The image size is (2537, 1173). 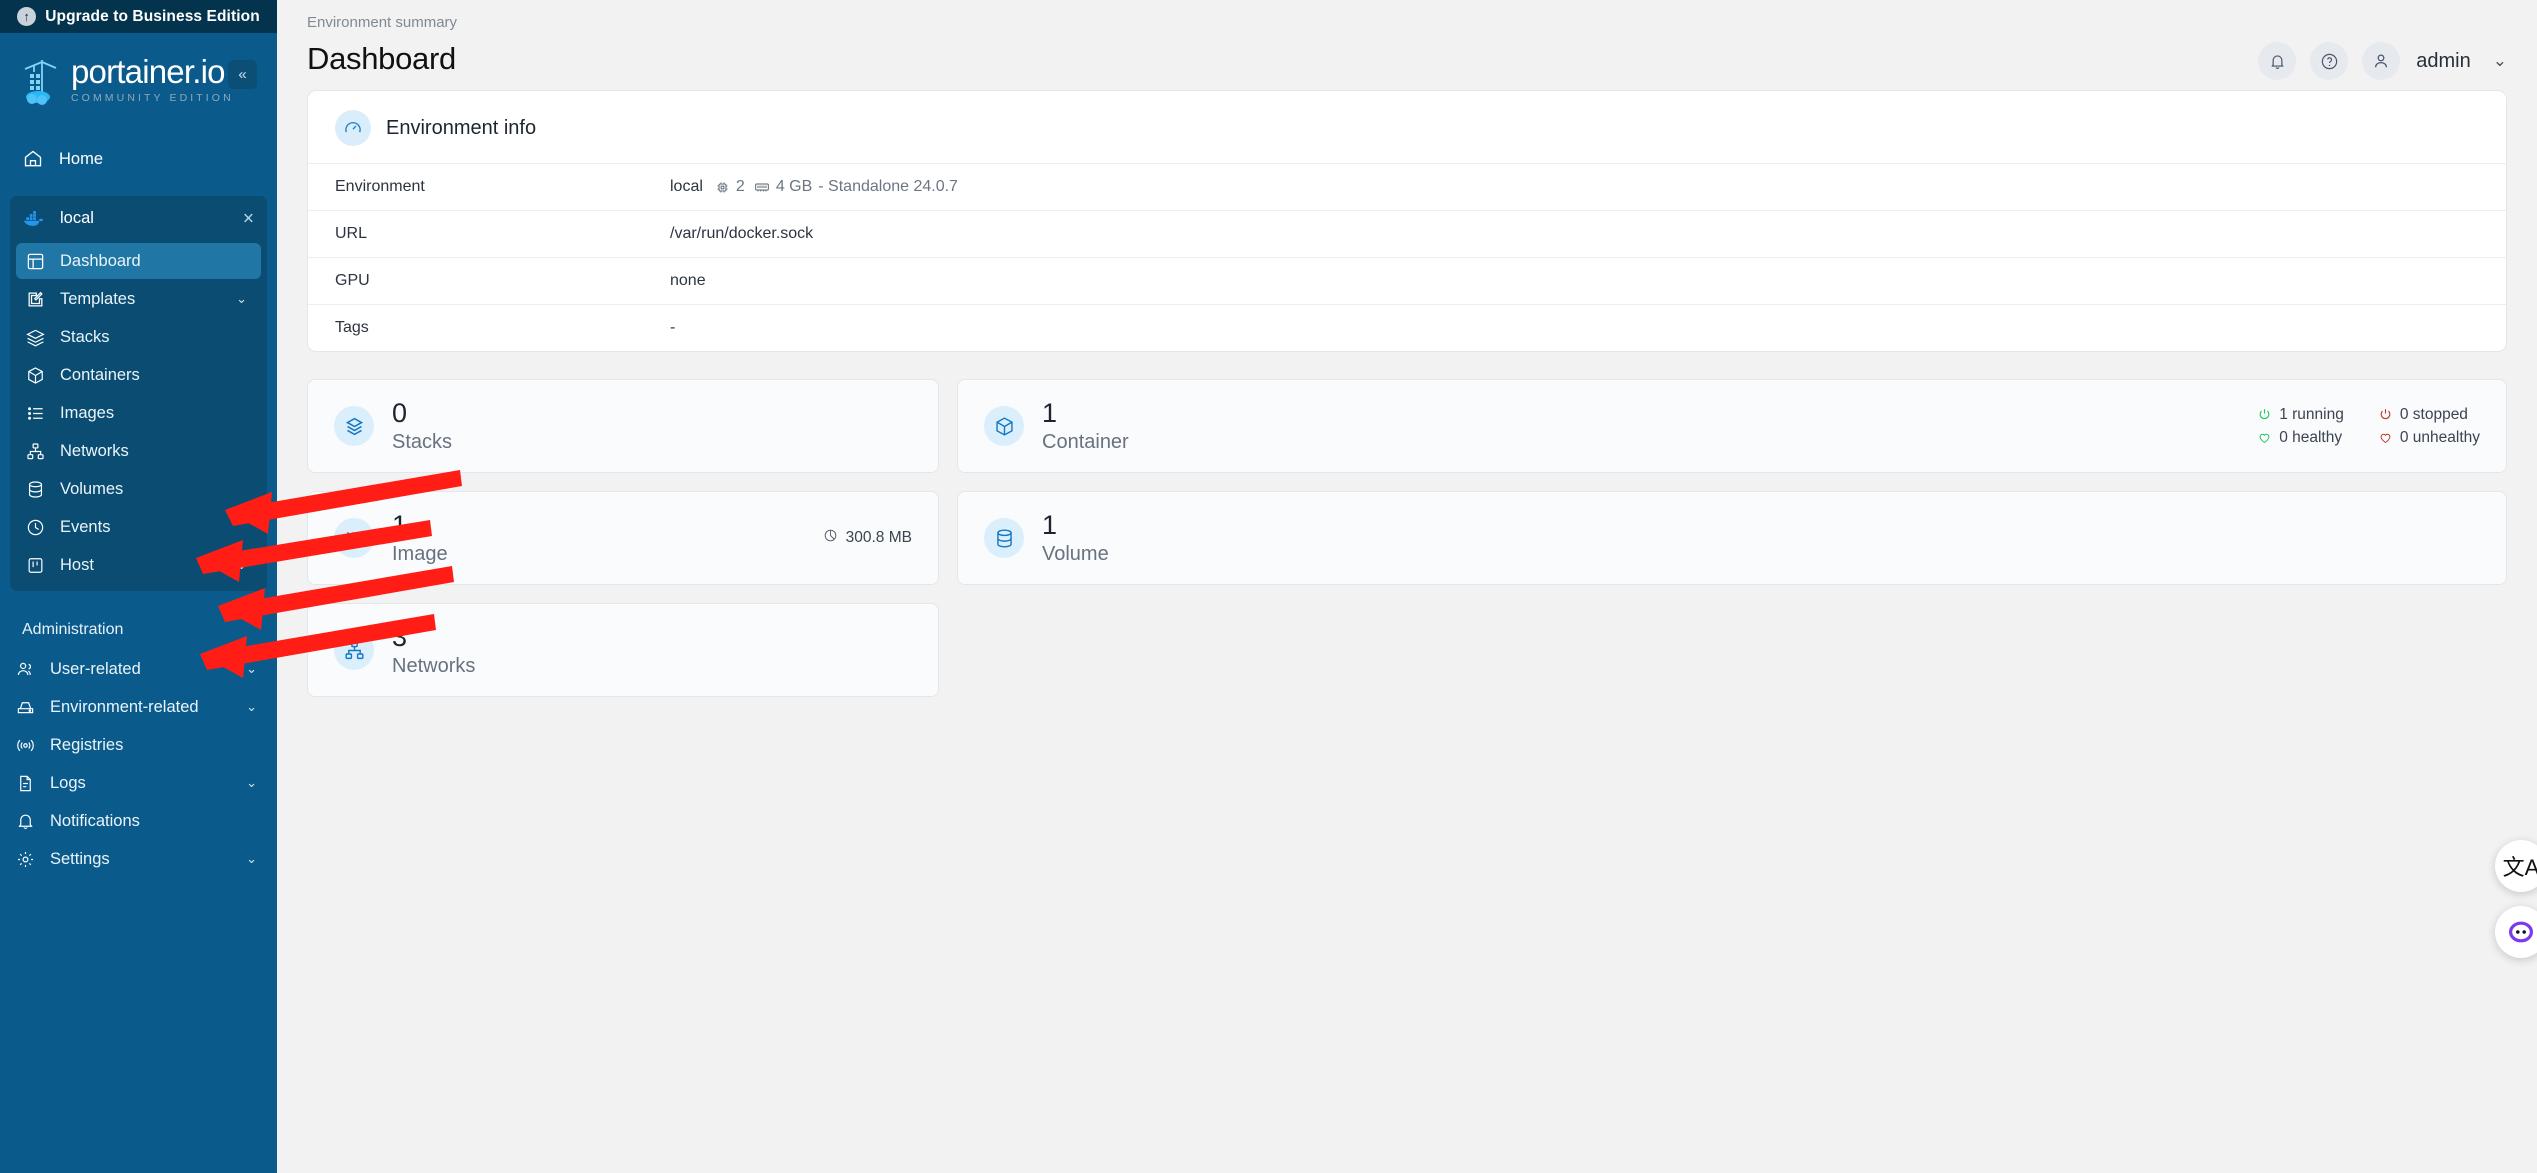 I want to click on brand-name: portainer.io, so click(x=148, y=71).